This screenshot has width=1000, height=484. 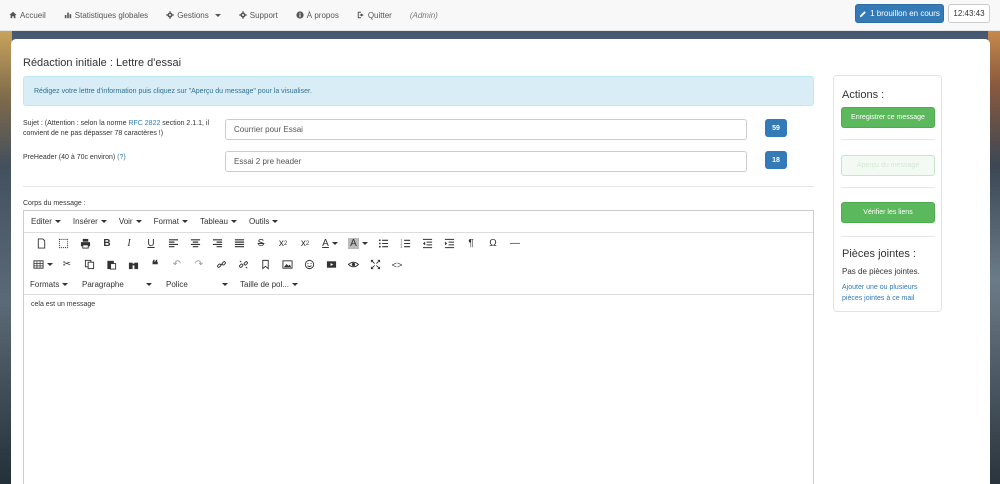 I want to click on menu-view-label: Voir, so click(x=125, y=221).